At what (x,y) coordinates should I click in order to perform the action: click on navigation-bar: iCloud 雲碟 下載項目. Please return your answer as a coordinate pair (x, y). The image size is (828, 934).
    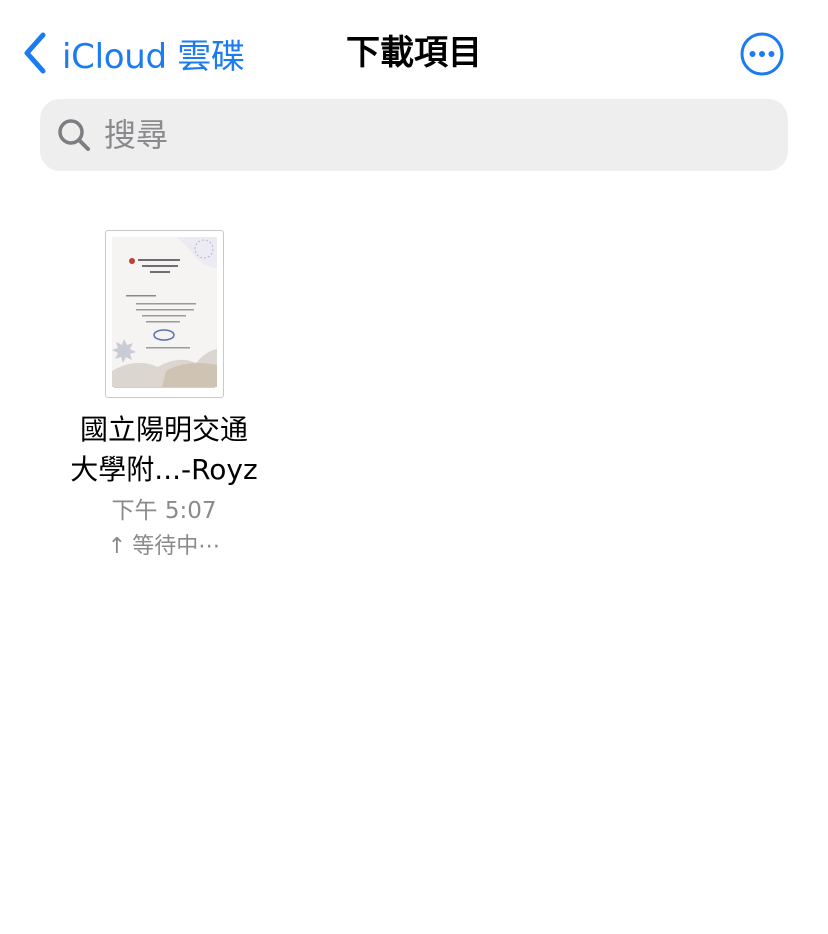
    Looking at the image, I should click on (414, 50).